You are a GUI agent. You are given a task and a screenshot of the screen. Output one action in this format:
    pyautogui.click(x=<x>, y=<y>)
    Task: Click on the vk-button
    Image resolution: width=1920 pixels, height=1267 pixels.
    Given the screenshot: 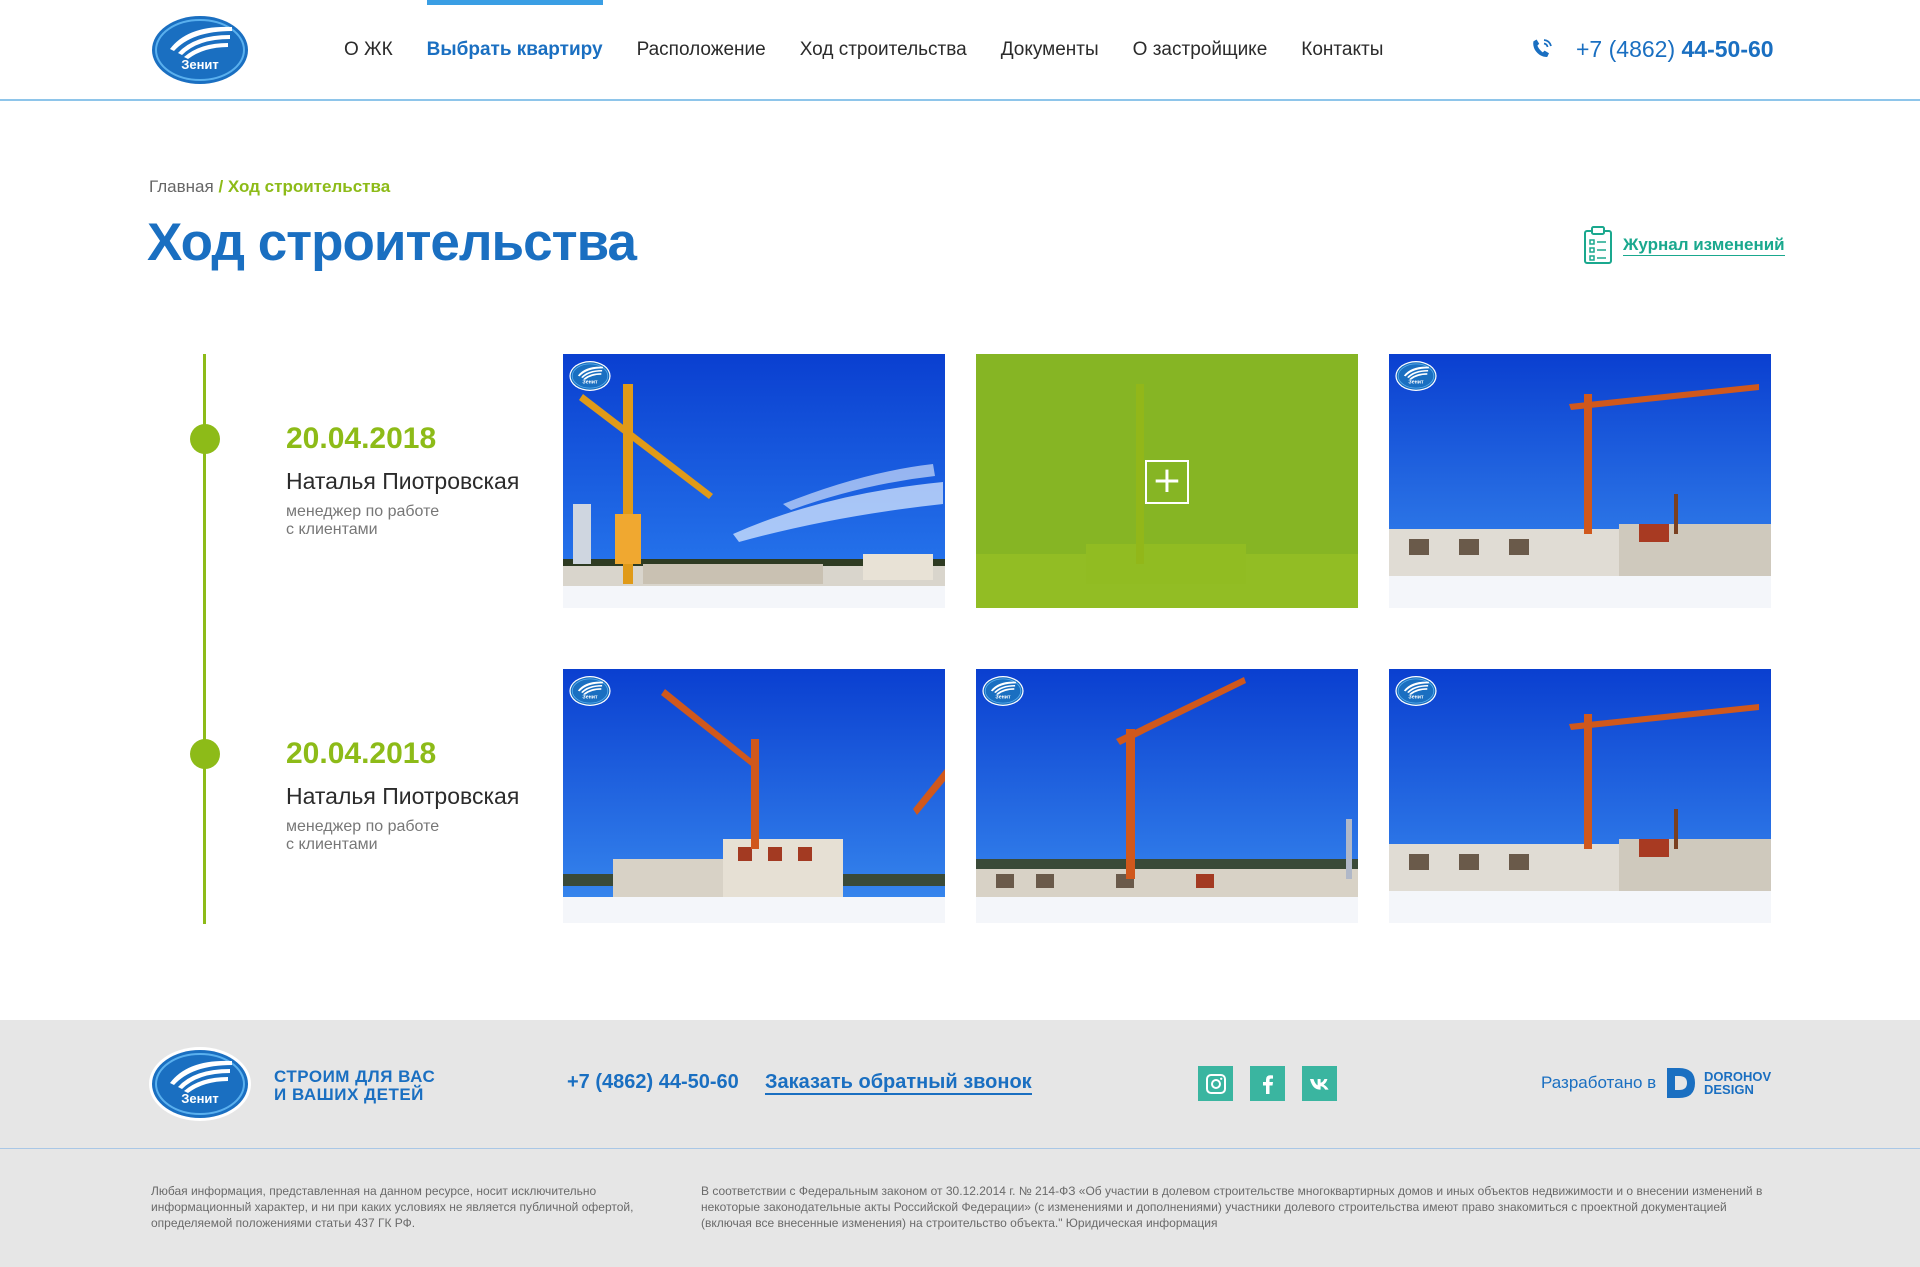 What is the action you would take?
    pyautogui.click(x=1319, y=1083)
    